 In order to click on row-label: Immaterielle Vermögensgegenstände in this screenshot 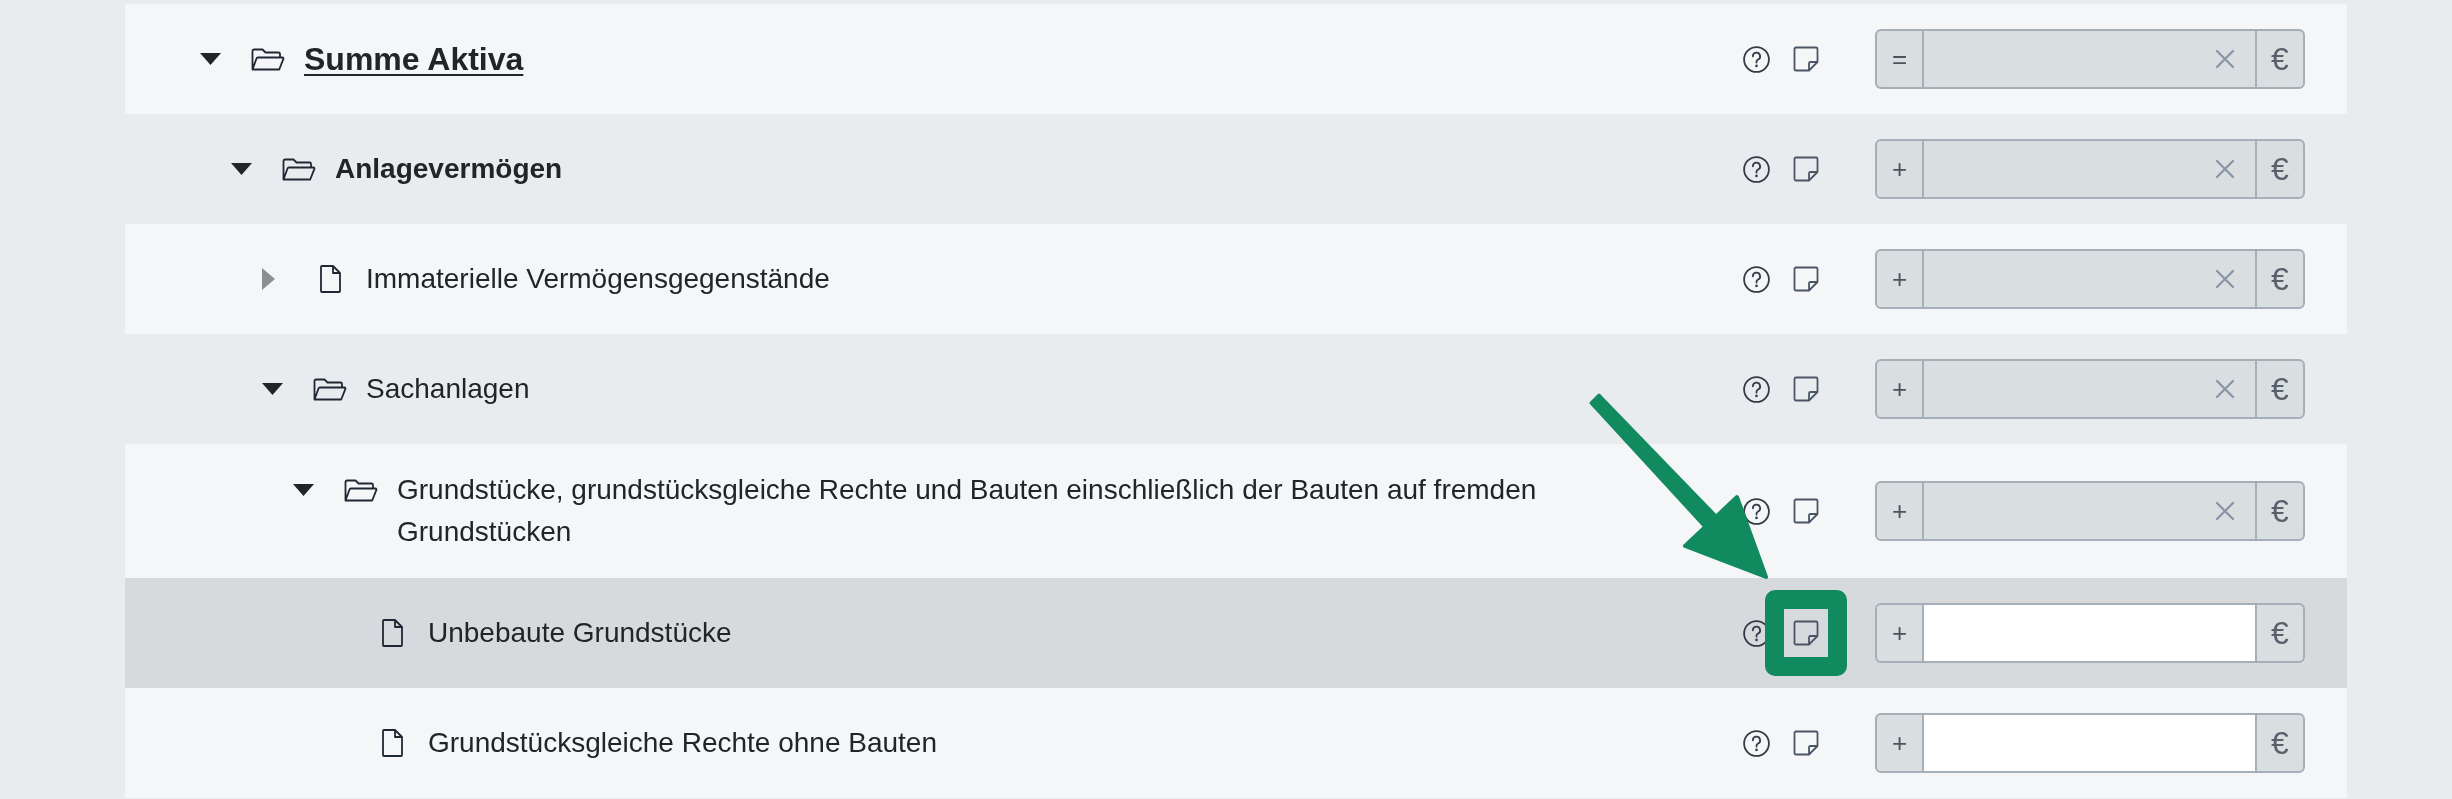, I will do `click(598, 279)`.